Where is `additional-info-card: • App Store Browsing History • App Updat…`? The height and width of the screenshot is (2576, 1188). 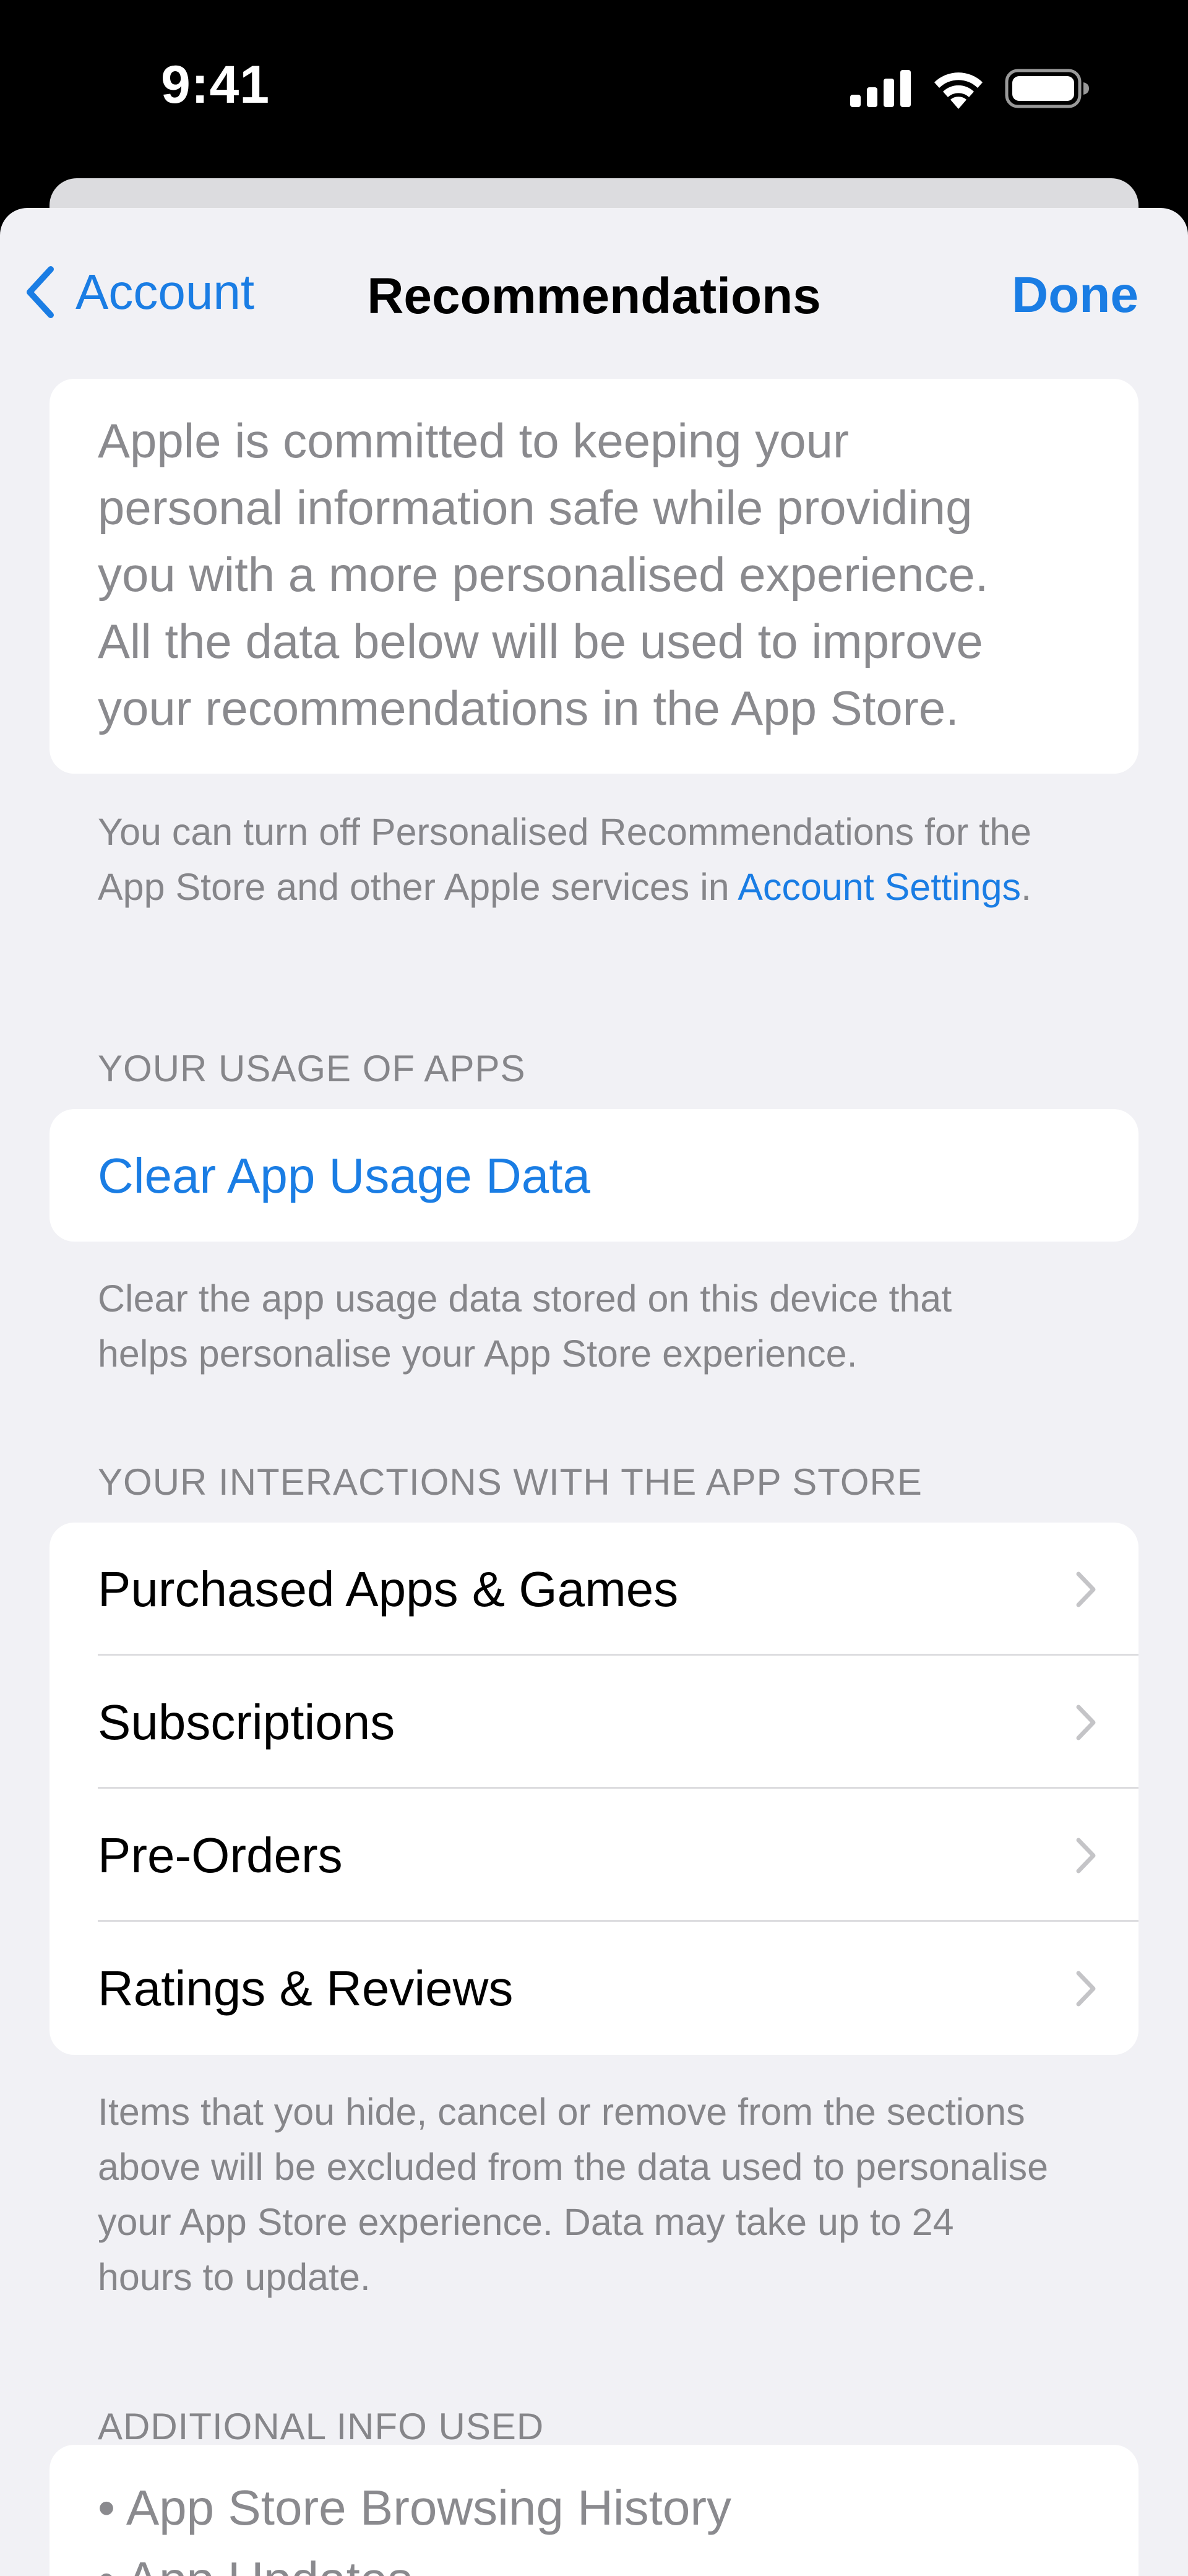 additional-info-card: • App Store Browsing History • App Updat… is located at coordinates (594, 2510).